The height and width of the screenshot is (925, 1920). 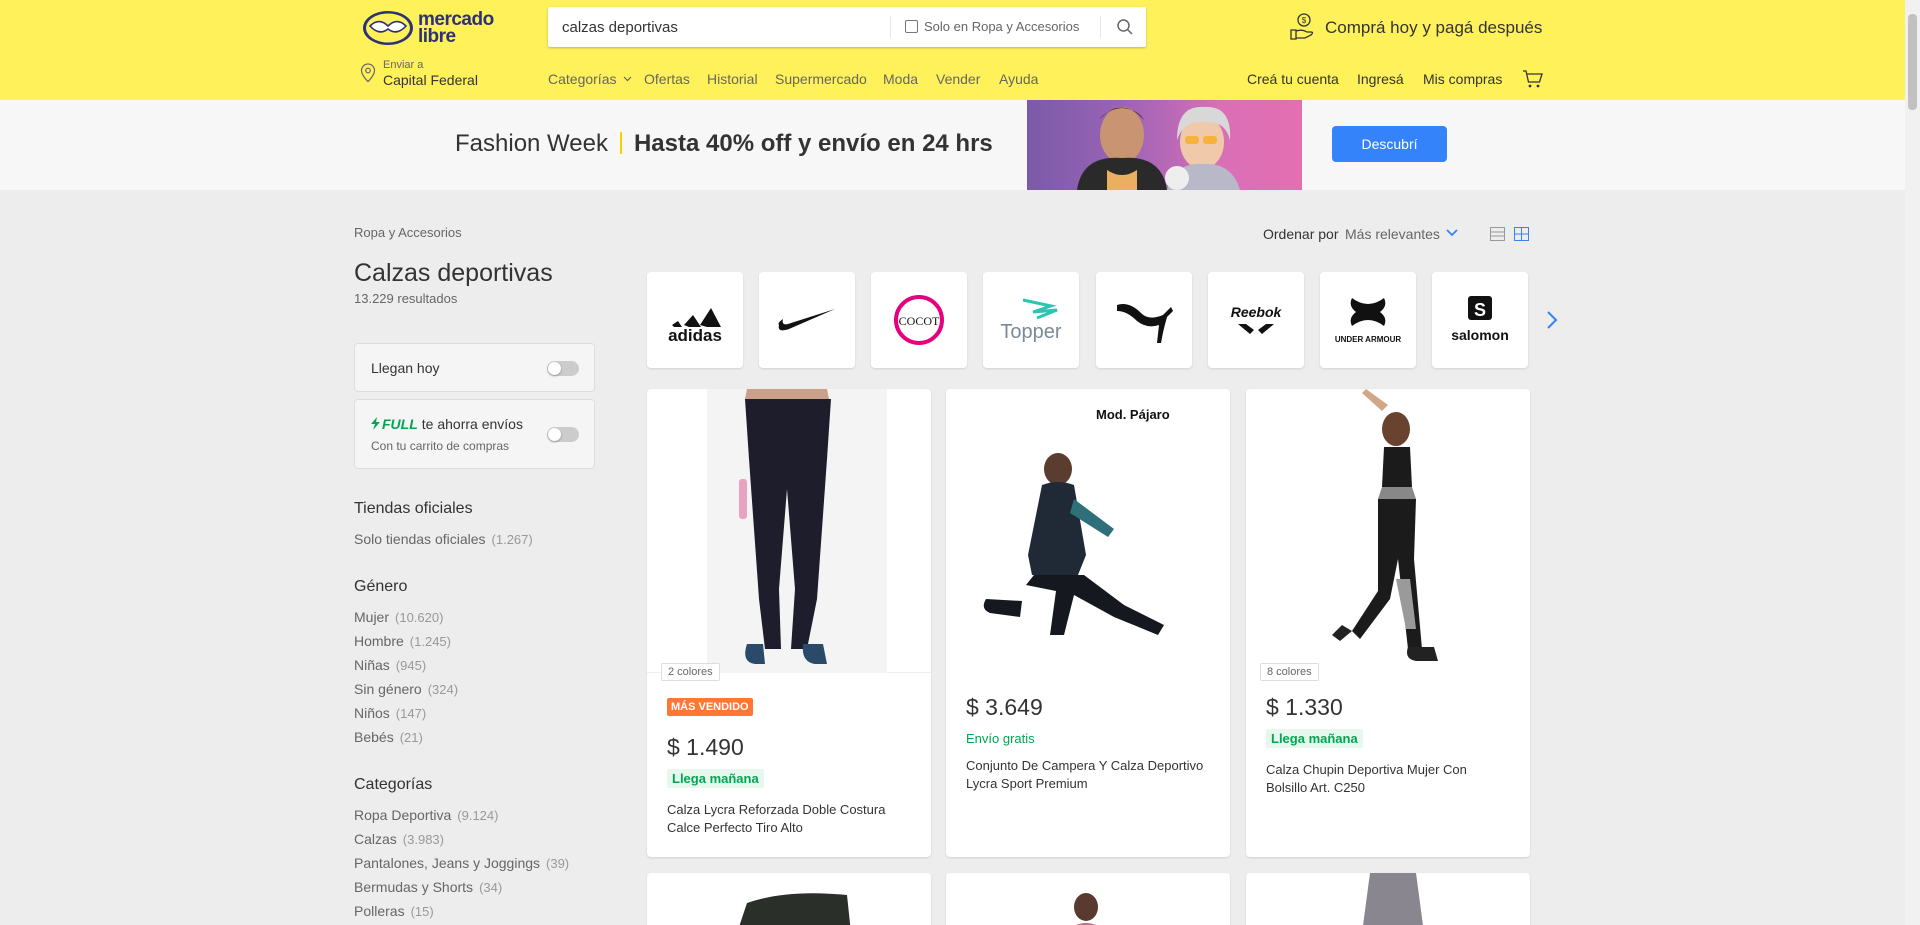 I want to click on product-image: Mod. Pájaro, so click(x=1088, y=531).